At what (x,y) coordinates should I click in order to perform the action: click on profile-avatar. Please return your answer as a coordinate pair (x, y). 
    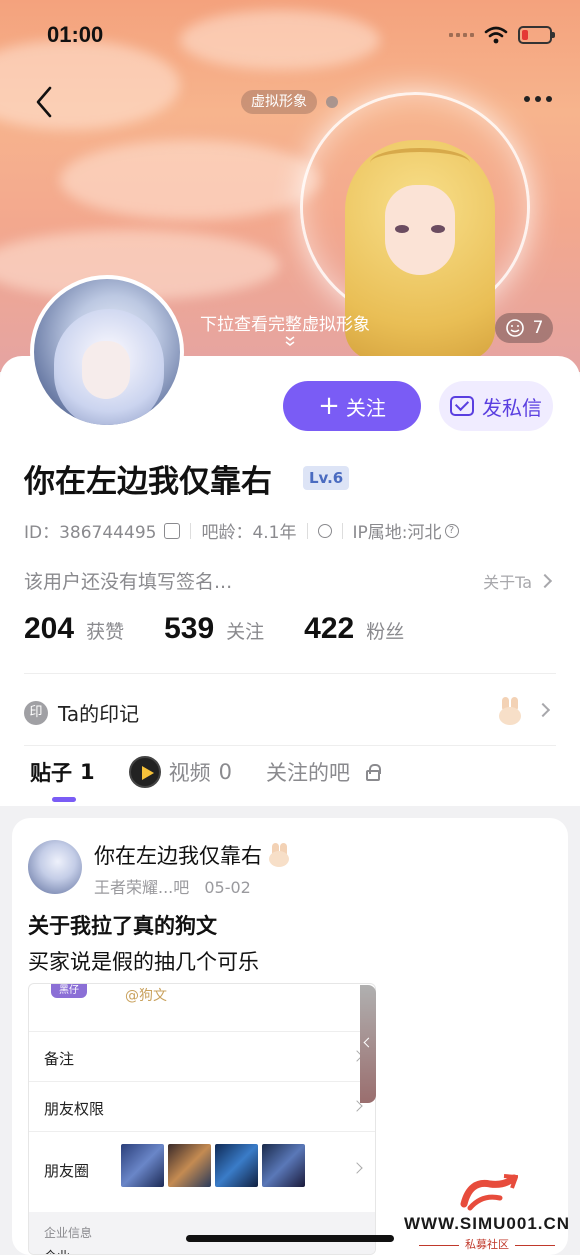
    Looking at the image, I should click on (107, 352).